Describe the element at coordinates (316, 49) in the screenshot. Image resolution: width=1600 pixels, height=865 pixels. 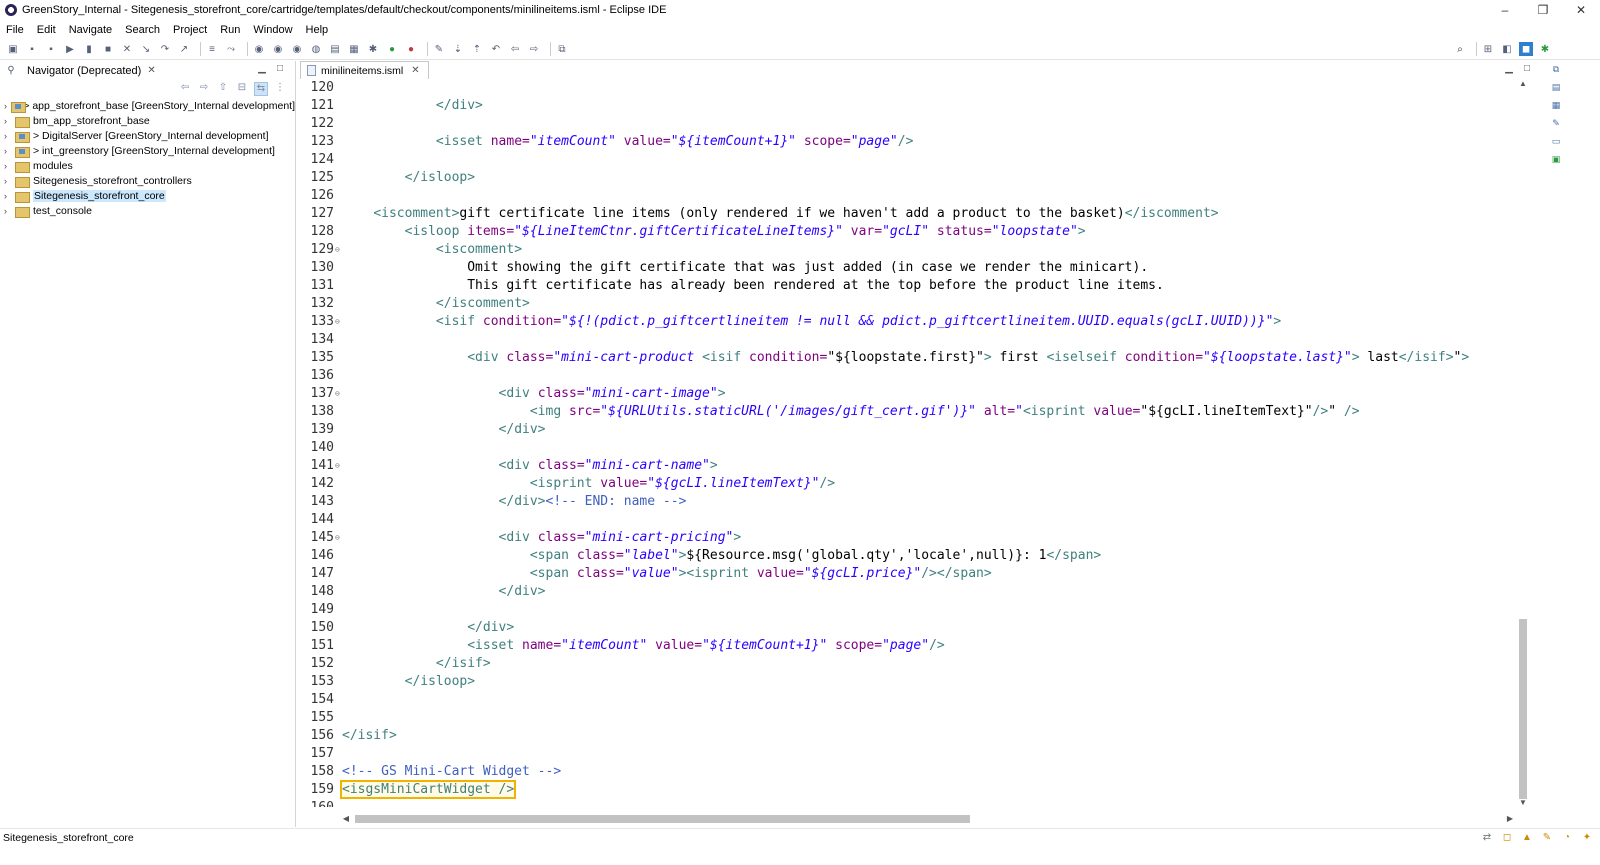
I see `globe-icon: ◍` at that location.